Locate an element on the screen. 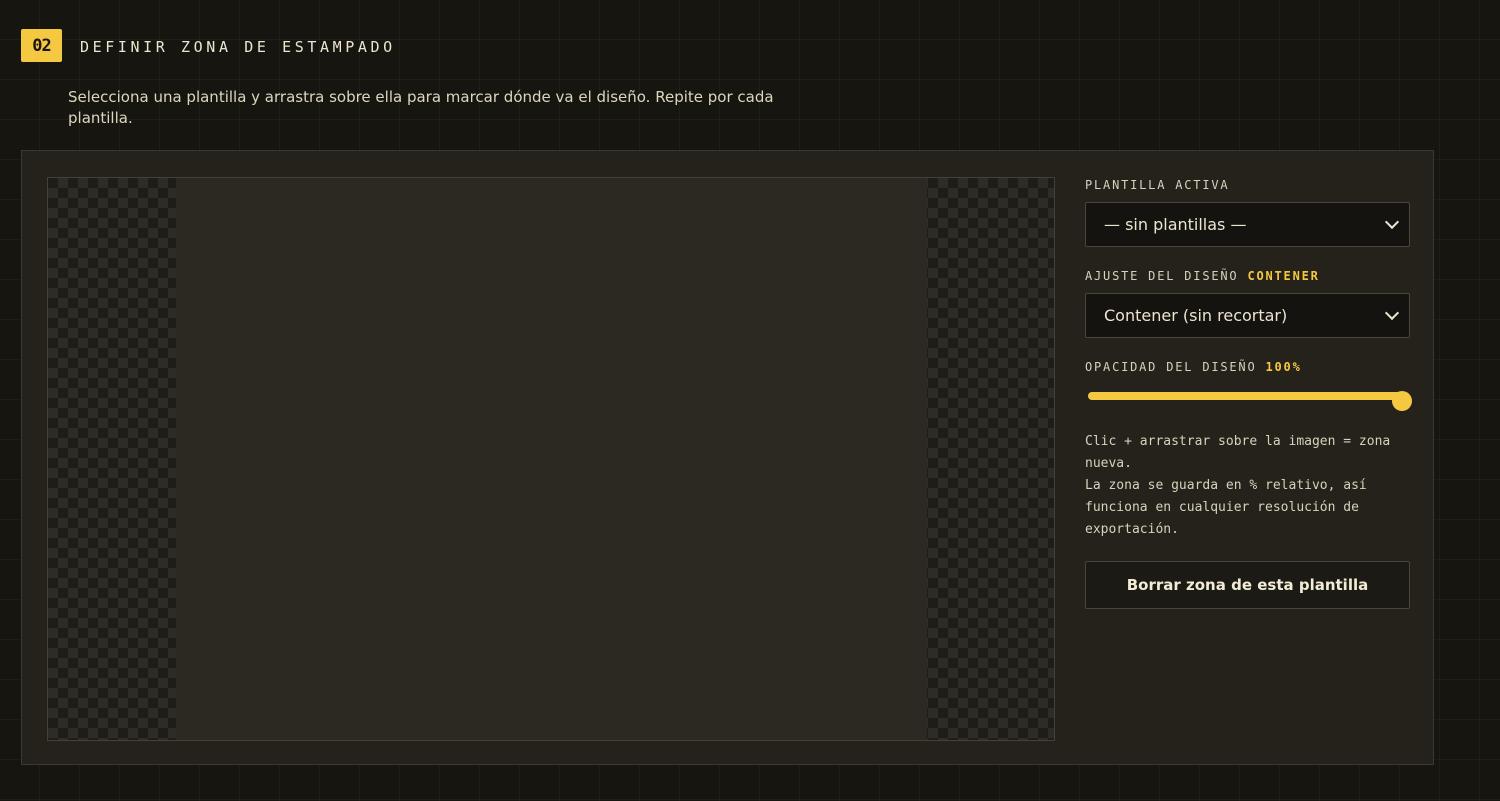  slider-track is located at coordinates (1250, 401).